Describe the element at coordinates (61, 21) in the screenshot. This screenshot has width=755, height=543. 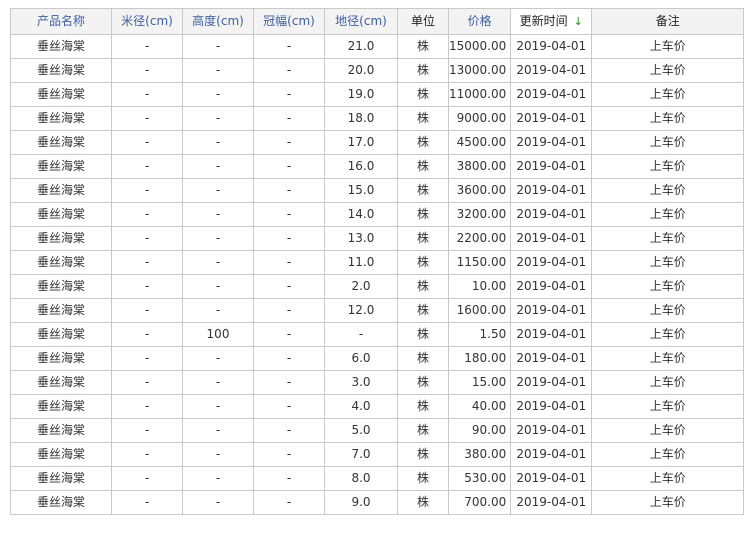
I see `header-product-name: 产品名称` at that location.